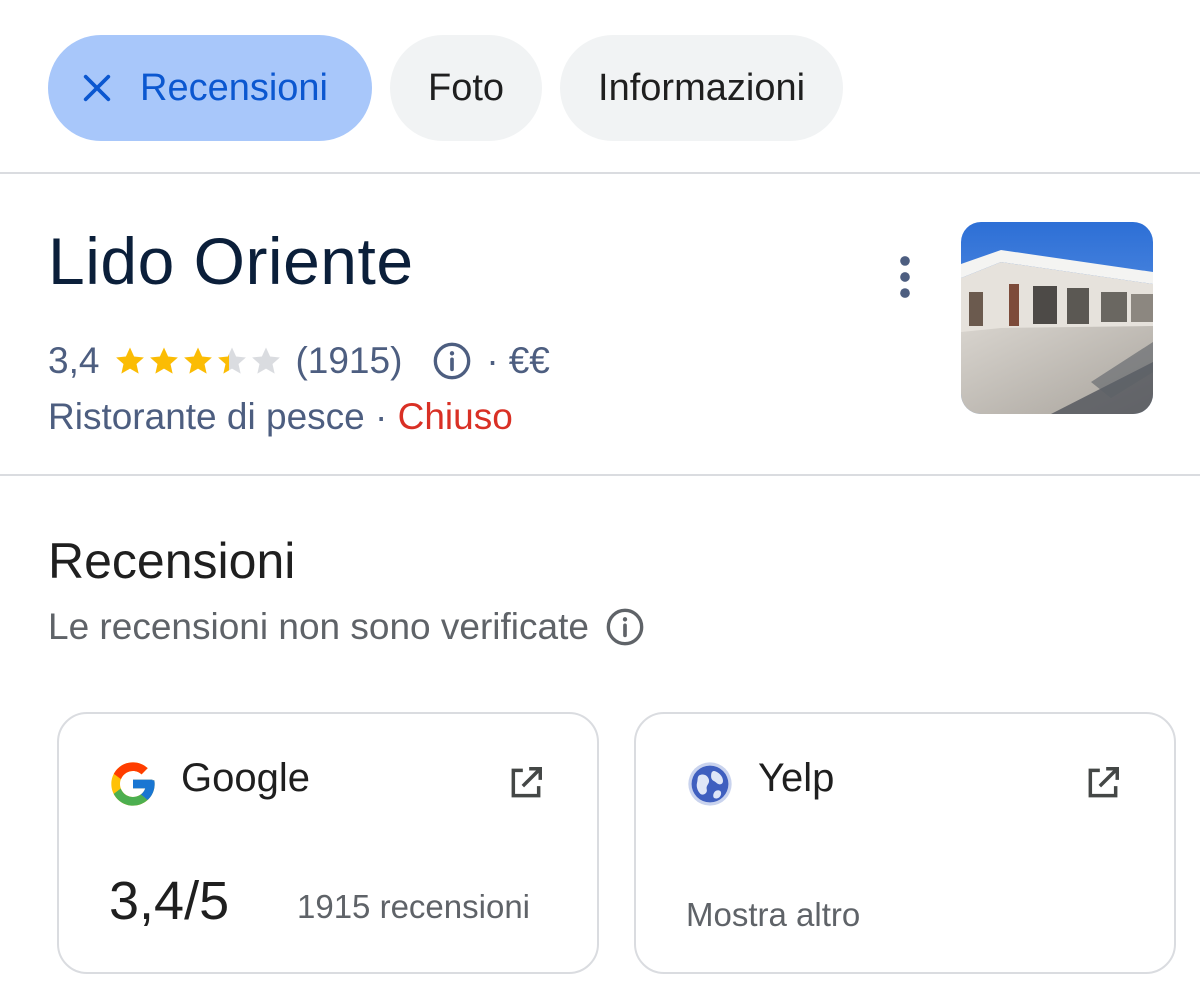 The width and height of the screenshot is (1200, 992). I want to click on chip-photos-label: Foto, so click(466, 87).